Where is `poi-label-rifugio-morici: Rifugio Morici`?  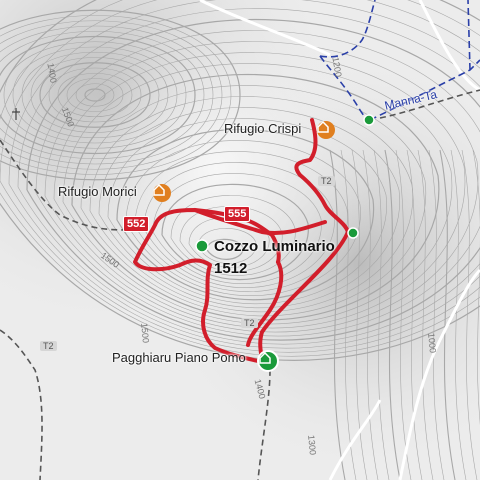
poi-label-rifugio-morici: Rifugio Morici is located at coordinates (97, 191).